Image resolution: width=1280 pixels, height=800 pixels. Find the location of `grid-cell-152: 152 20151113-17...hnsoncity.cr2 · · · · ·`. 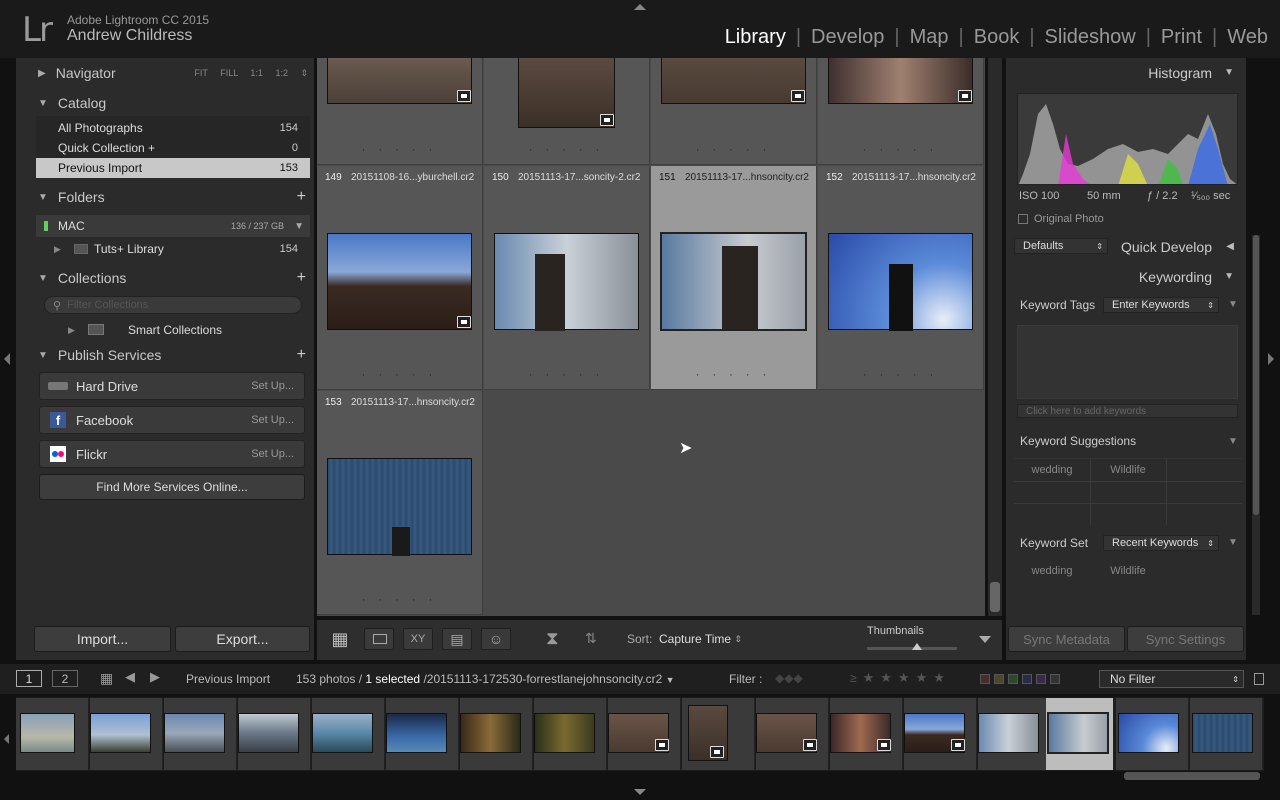

grid-cell-152: 152 20151113-17...hnsoncity.cr2 · · · · · is located at coordinates (901, 278).